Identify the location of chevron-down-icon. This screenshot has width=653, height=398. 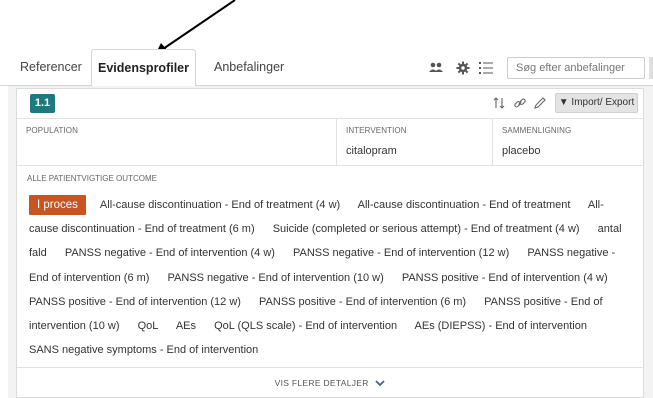
(380, 383).